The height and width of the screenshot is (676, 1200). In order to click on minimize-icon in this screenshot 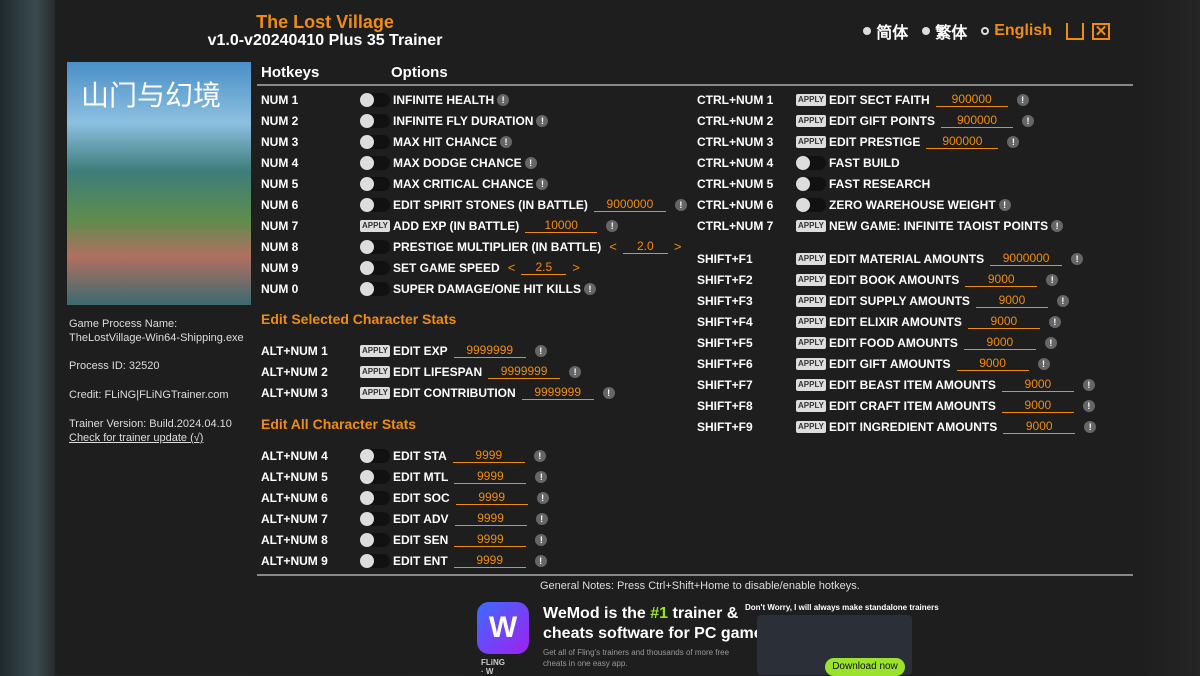, I will do `click(1075, 31)`.